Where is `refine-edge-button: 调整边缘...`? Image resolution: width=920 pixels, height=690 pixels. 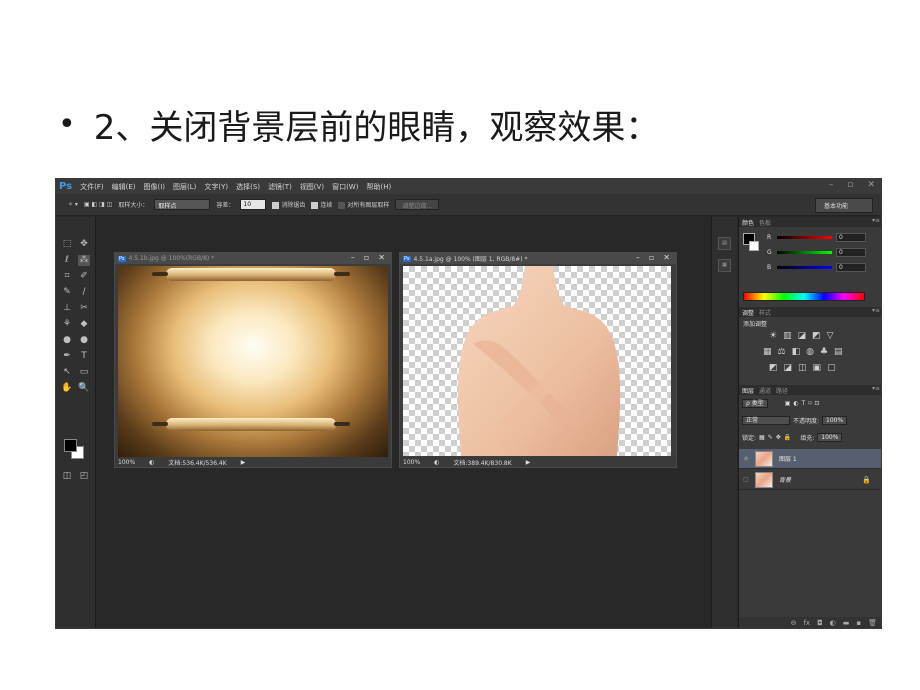
refine-edge-button: 调整边缘... is located at coordinates (417, 204).